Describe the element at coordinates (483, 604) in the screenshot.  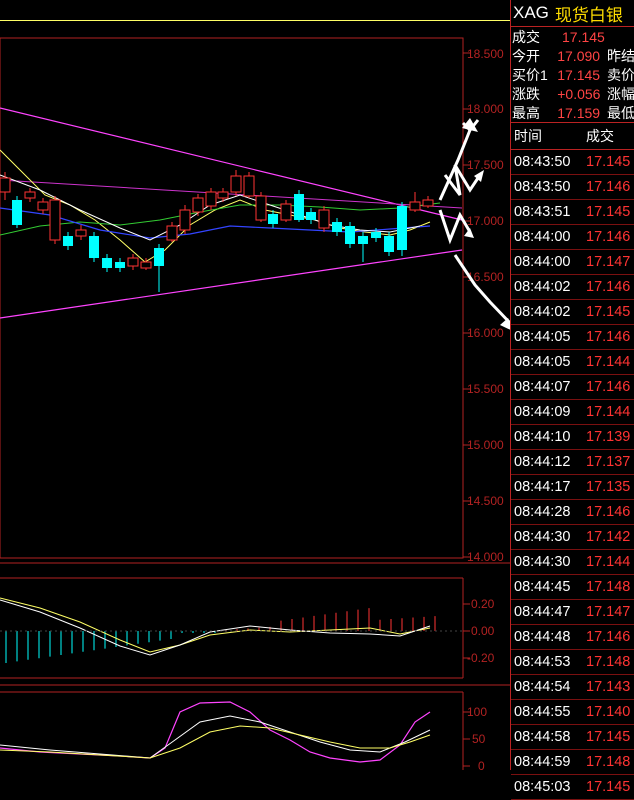
I see `macd-tick: 0.20` at that location.